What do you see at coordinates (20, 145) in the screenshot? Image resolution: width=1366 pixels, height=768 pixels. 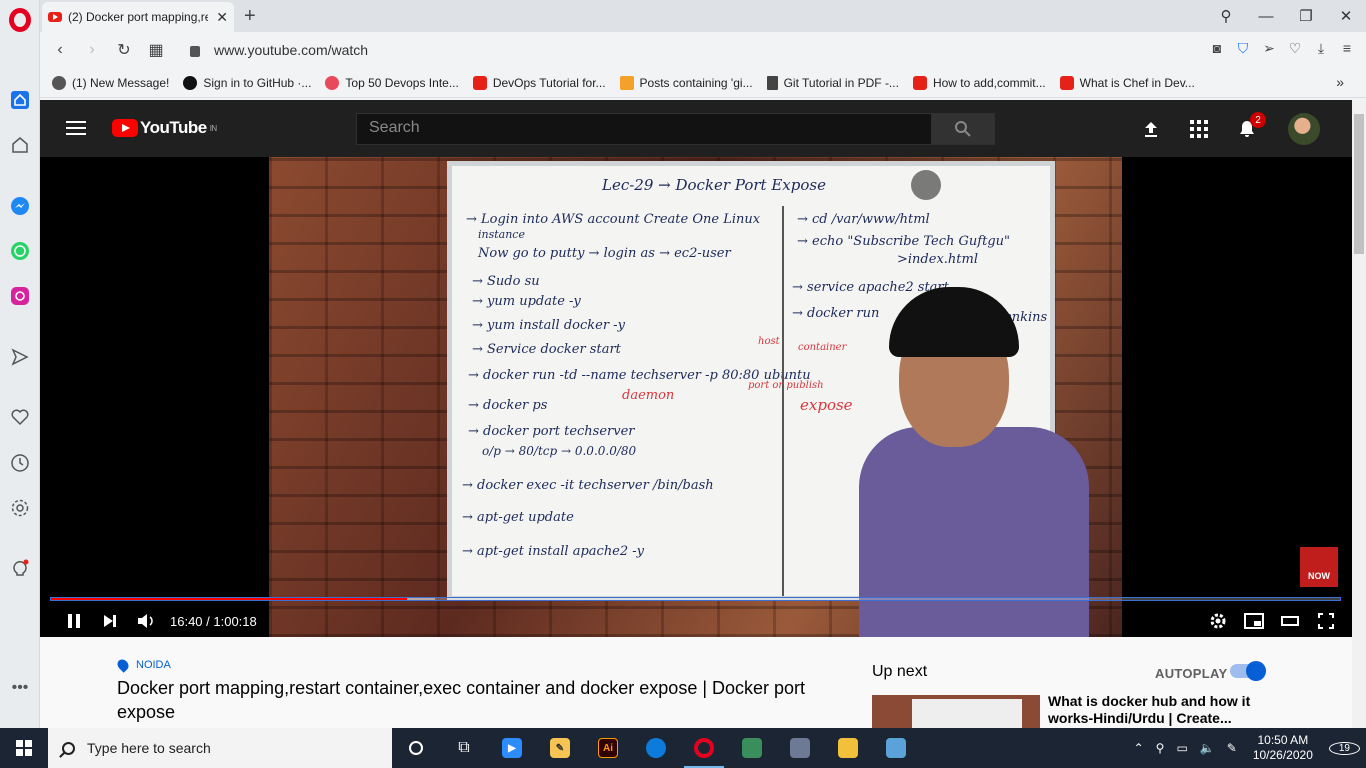 I see `speed-dial-icon` at bounding box center [20, 145].